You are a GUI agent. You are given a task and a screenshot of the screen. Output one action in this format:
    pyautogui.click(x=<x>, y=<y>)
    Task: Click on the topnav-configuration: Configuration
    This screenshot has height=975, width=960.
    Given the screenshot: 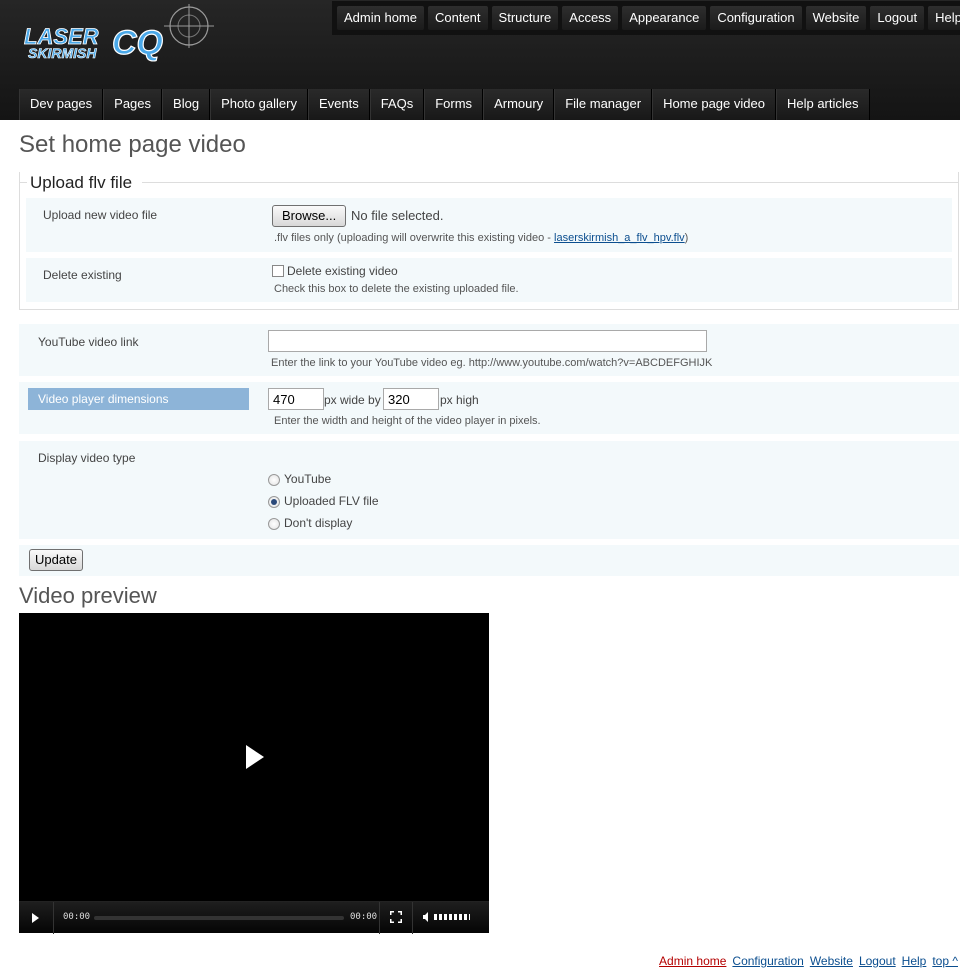 What is the action you would take?
    pyautogui.click(x=756, y=18)
    